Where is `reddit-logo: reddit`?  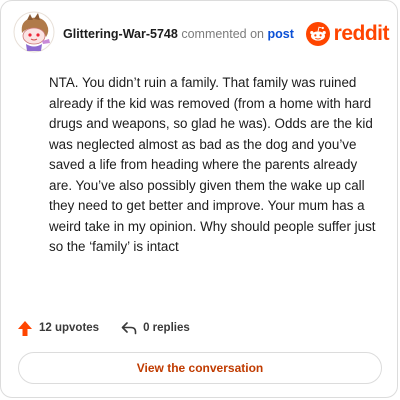
reddit-logo: reddit is located at coordinates (347, 34).